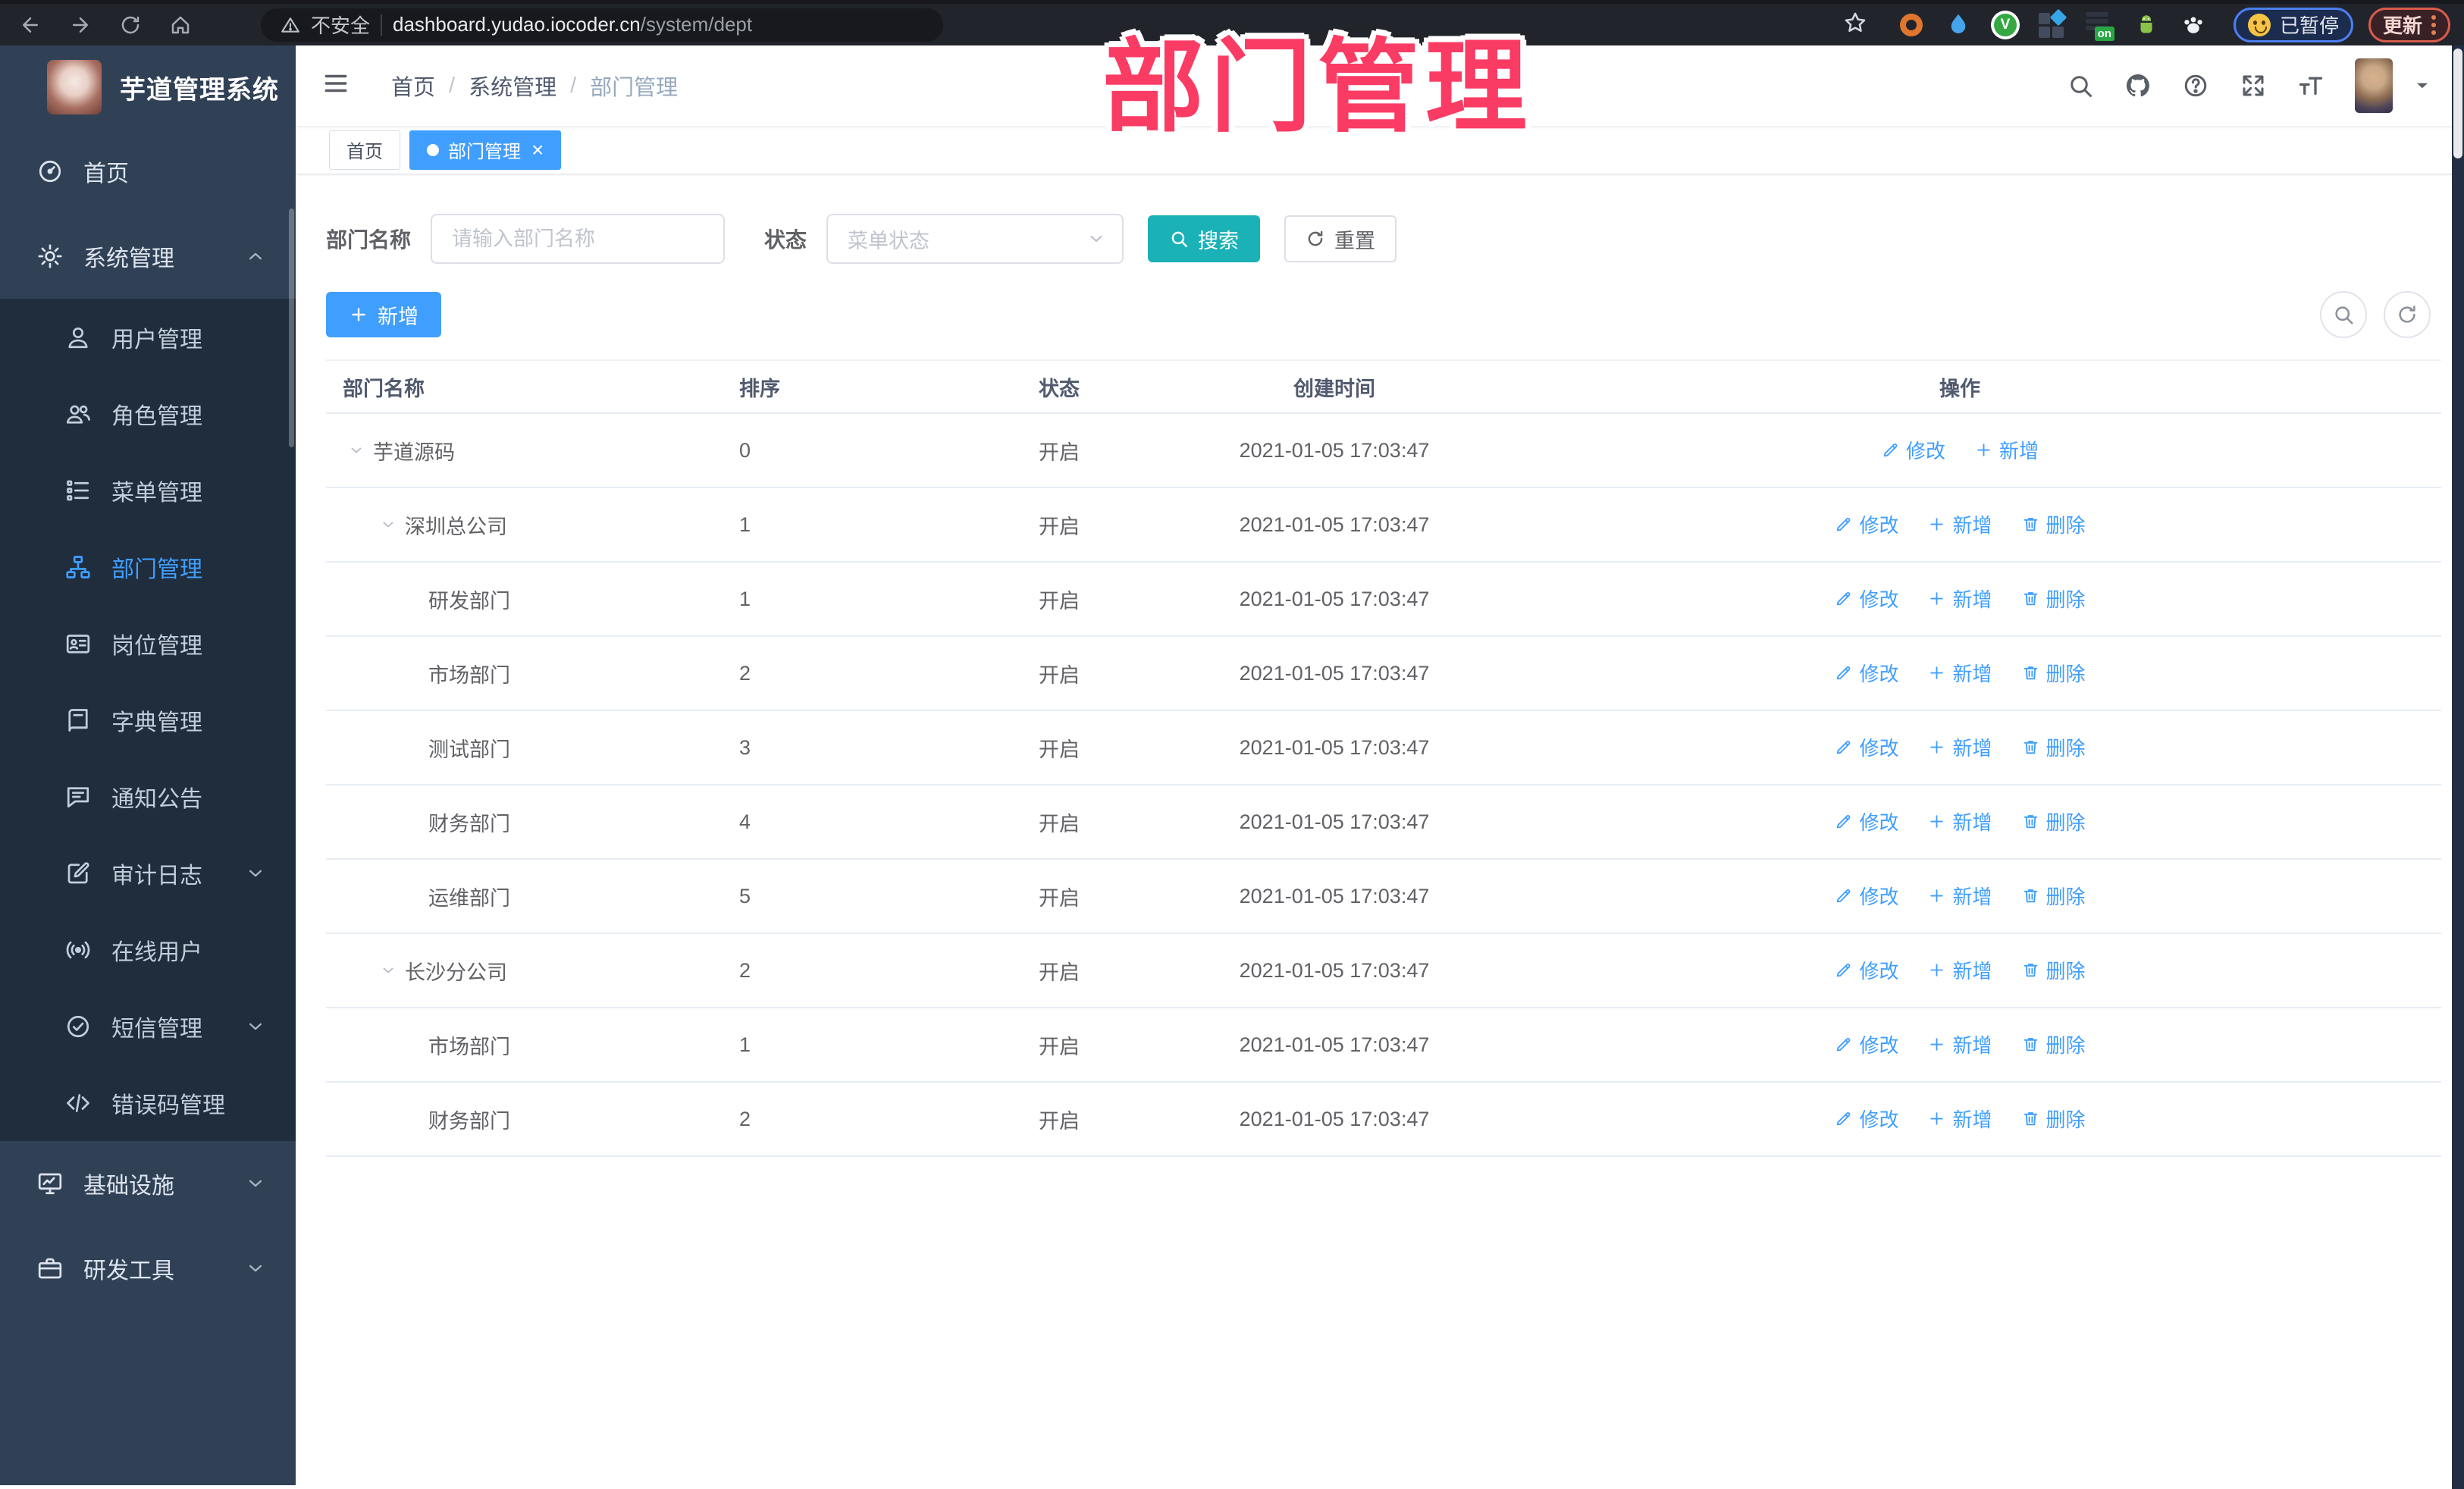 The width and height of the screenshot is (2464, 1489). Describe the element at coordinates (513, 86) in the screenshot. I see `breadcrumb-system: 系统管理` at that location.